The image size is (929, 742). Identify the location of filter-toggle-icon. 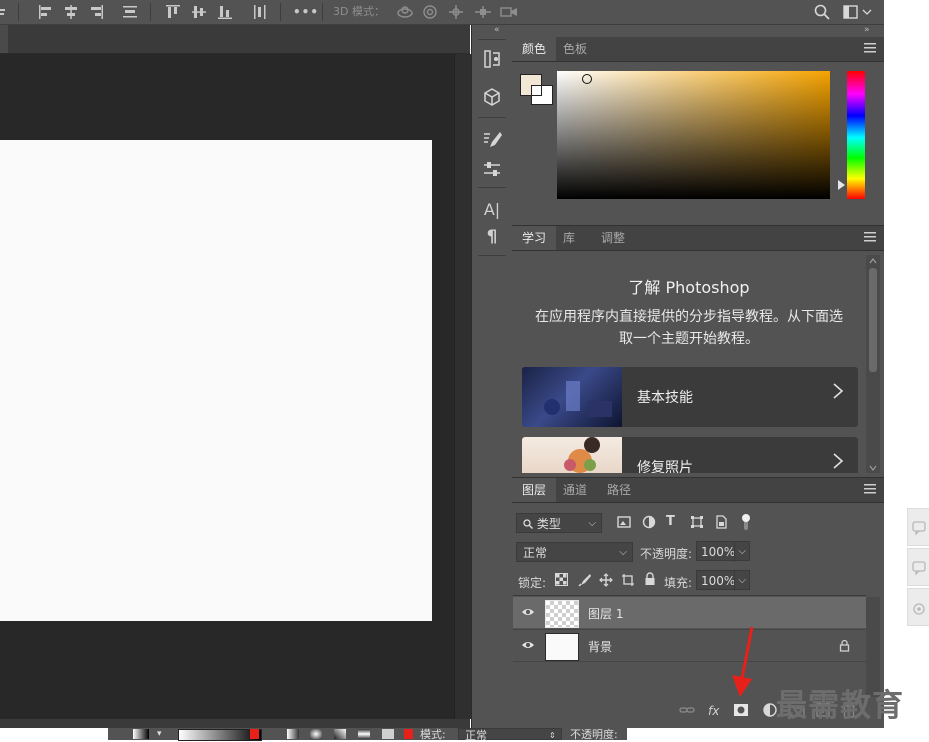
(746, 523).